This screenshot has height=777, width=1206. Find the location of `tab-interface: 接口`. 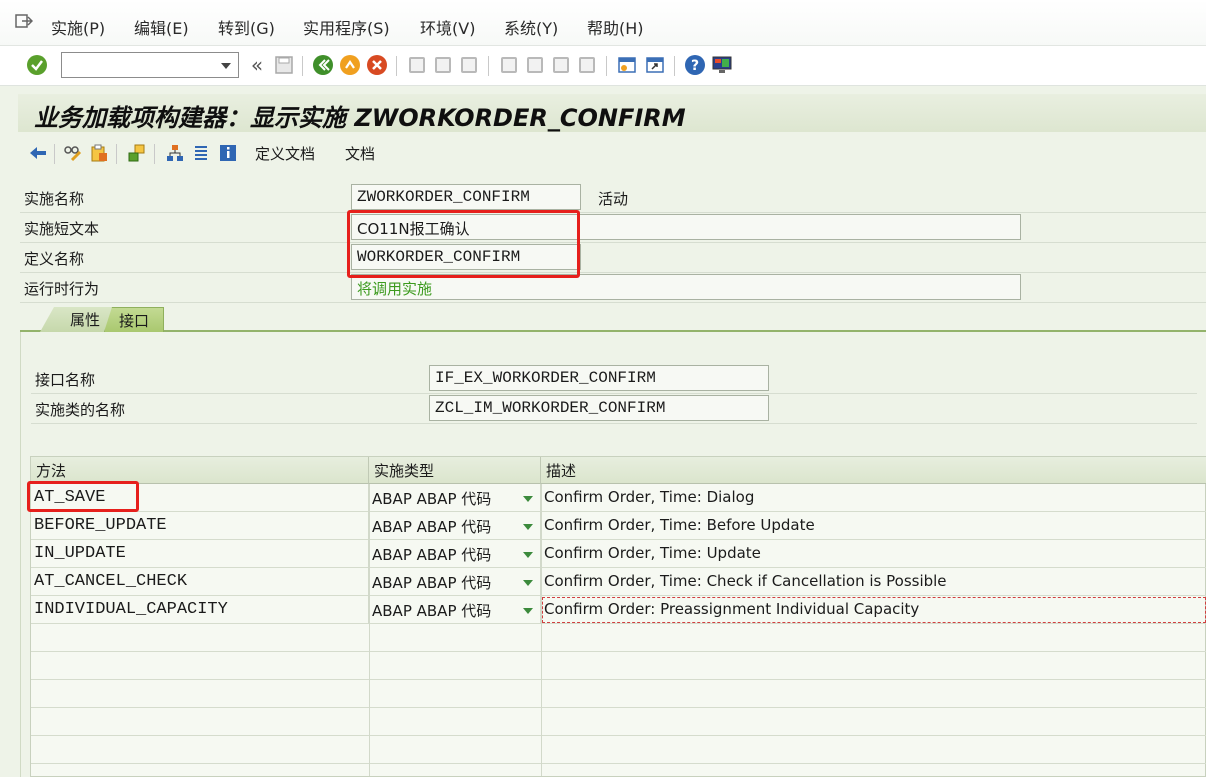

tab-interface: 接口 is located at coordinates (134, 319).